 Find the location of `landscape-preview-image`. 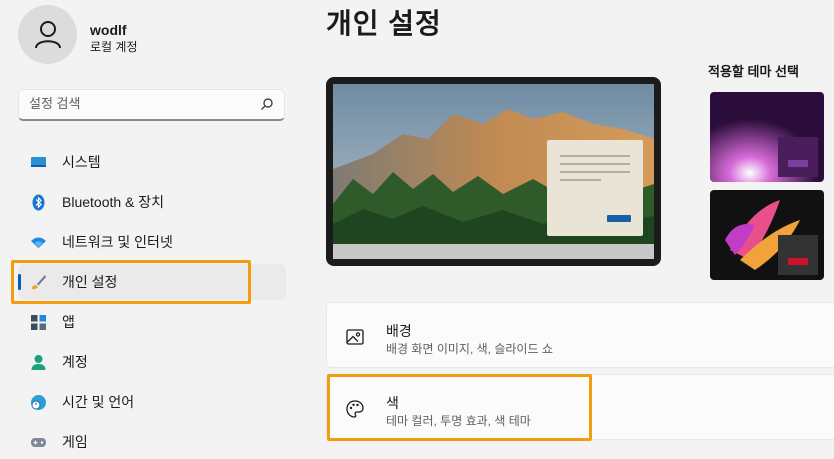

landscape-preview-image is located at coordinates (493, 171).